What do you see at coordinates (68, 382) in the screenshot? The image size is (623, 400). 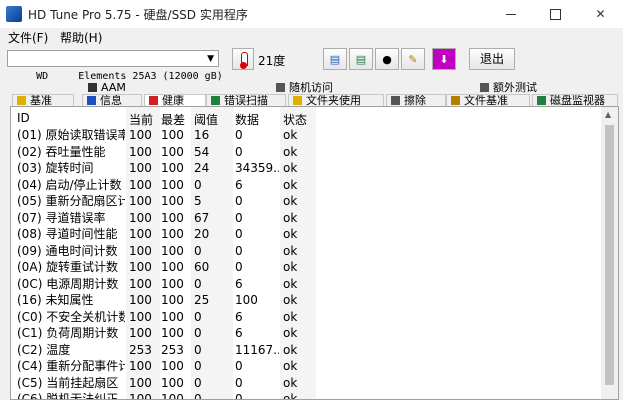 I see `attribute-id: (C5) 当前挂起扇区` at bounding box center [68, 382].